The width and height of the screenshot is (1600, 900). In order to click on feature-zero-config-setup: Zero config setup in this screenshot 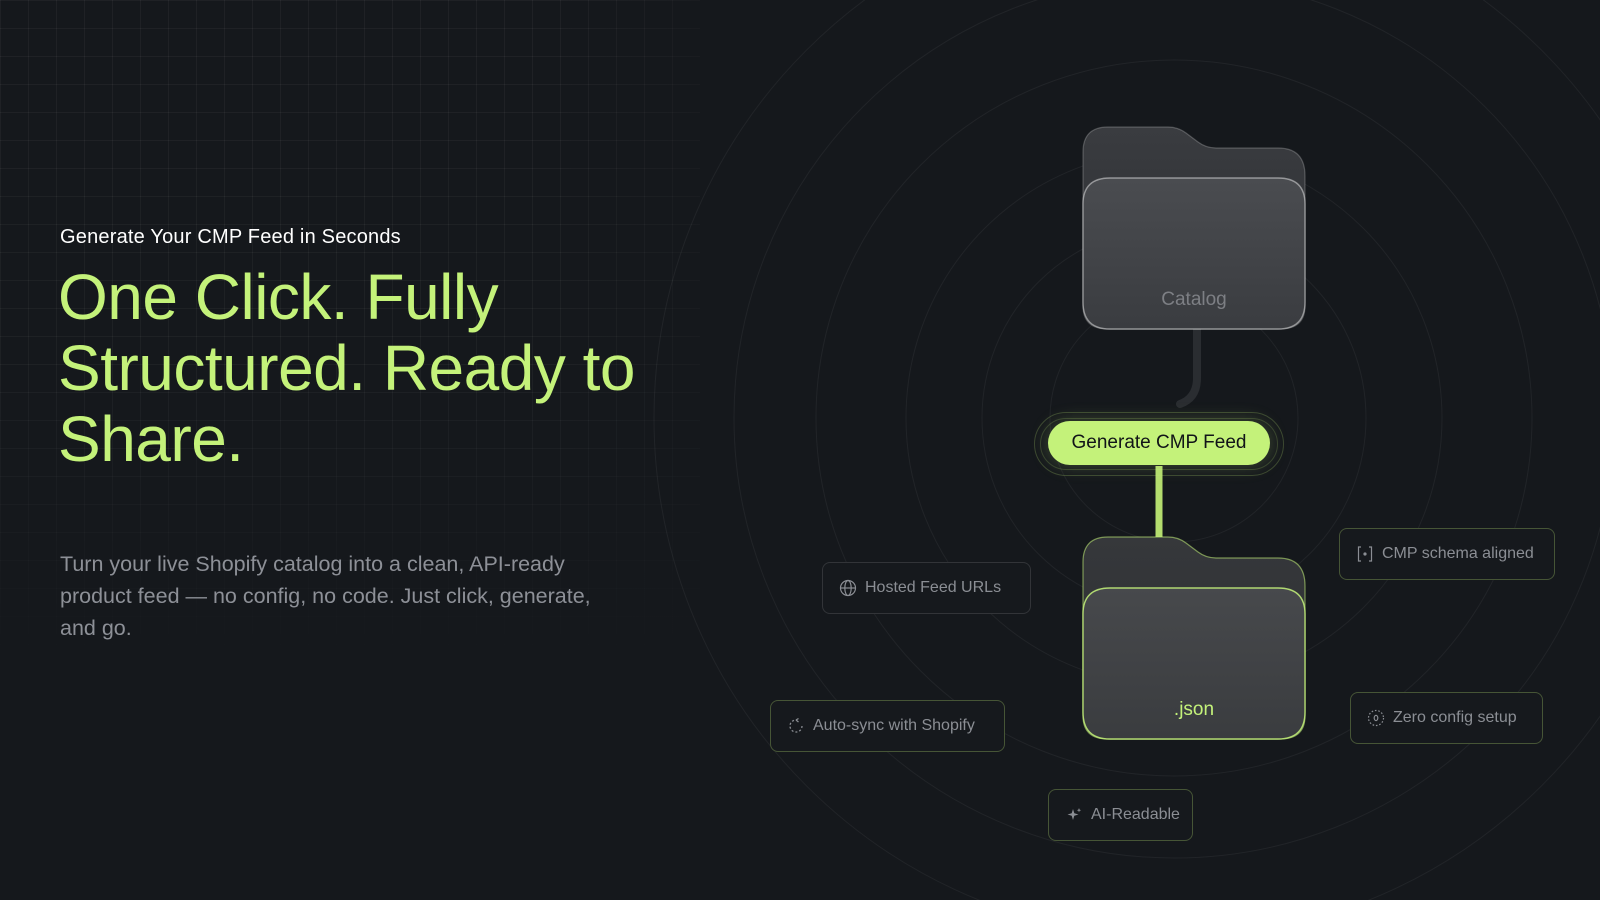, I will do `click(1446, 718)`.